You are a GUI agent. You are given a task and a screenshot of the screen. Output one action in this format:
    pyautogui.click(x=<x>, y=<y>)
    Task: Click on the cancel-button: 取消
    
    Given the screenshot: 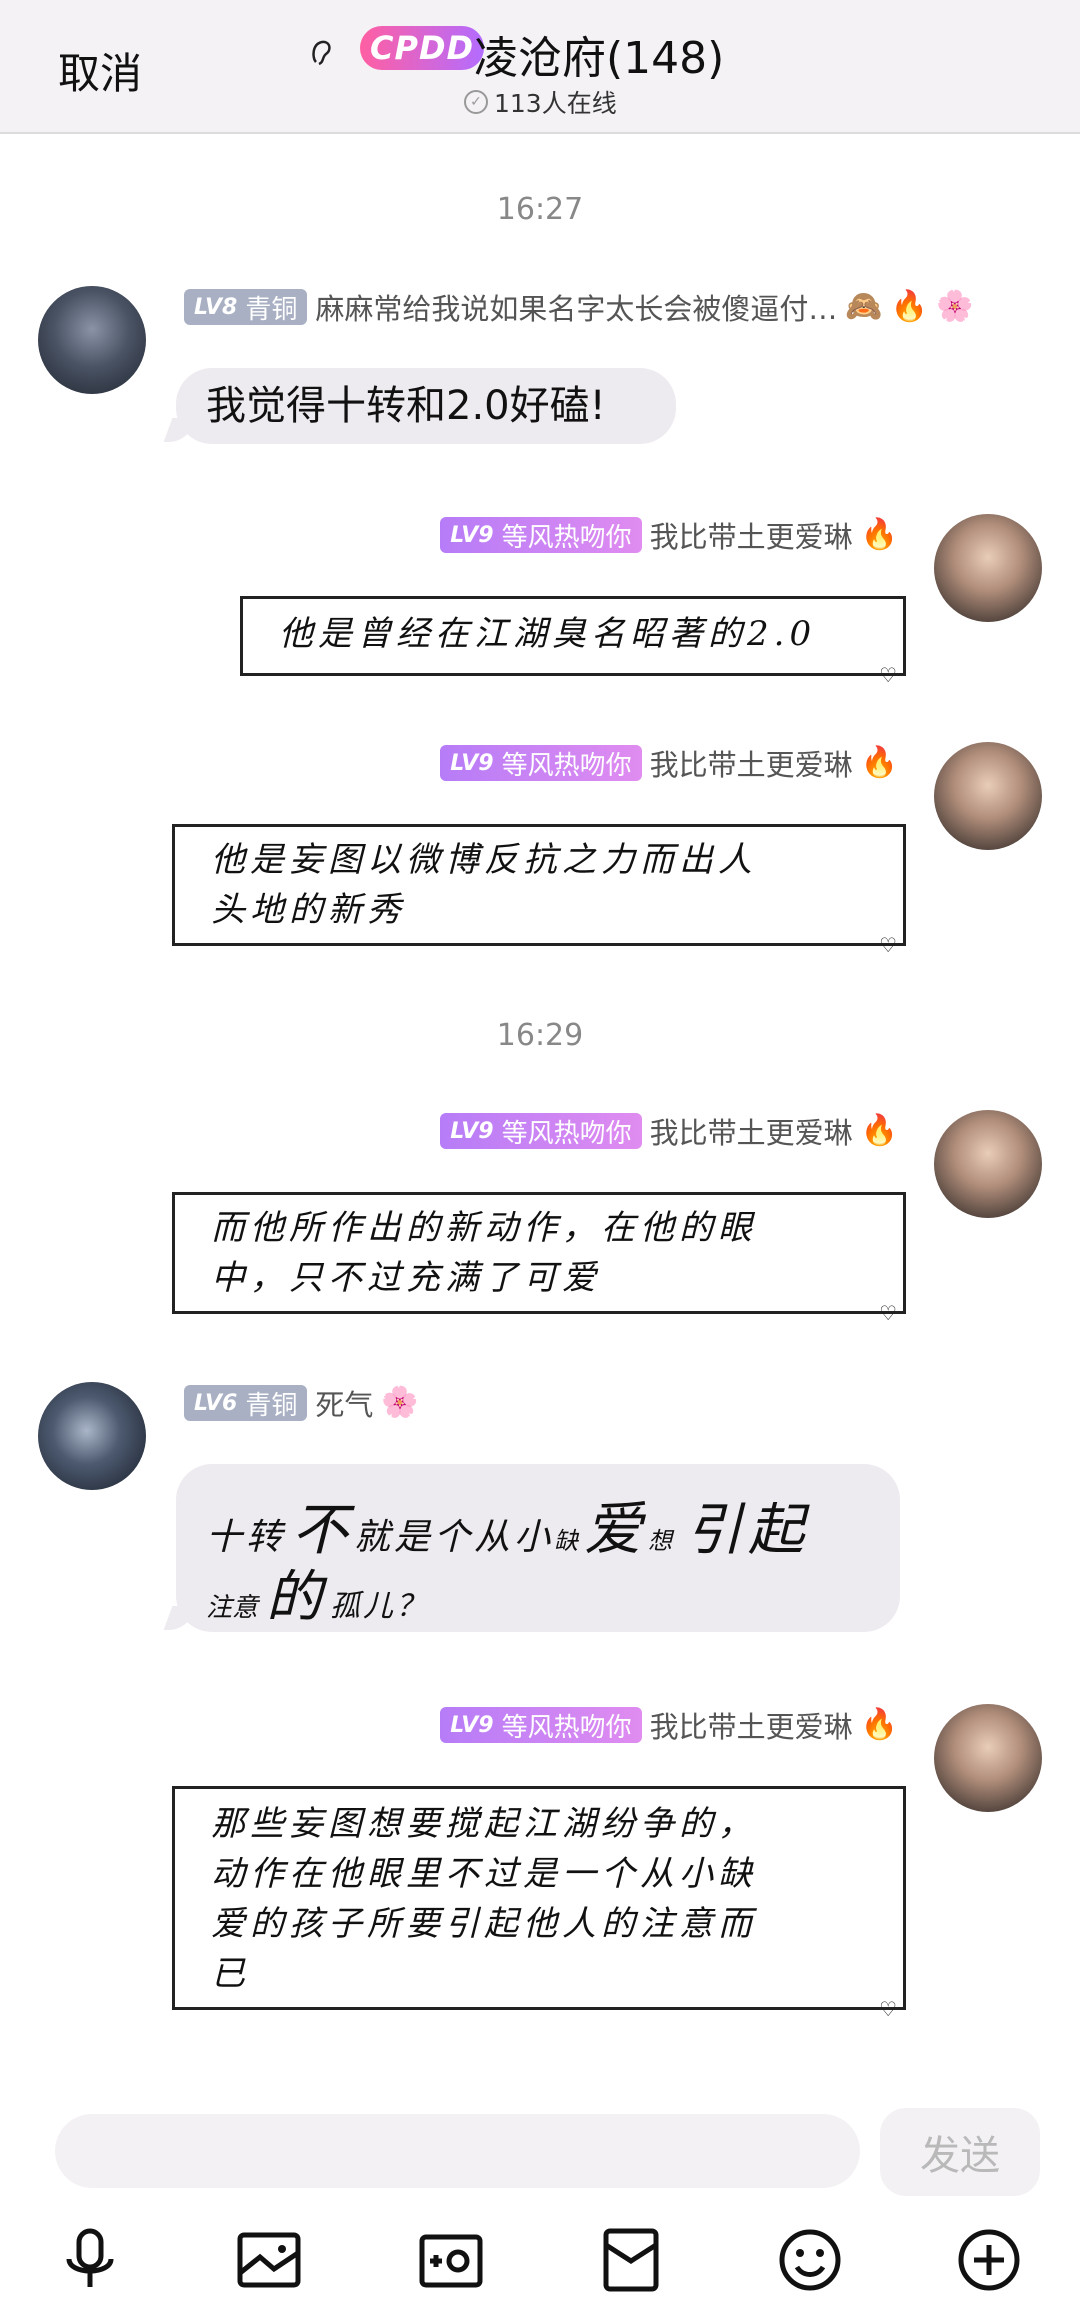 What is the action you would take?
    pyautogui.click(x=100, y=70)
    